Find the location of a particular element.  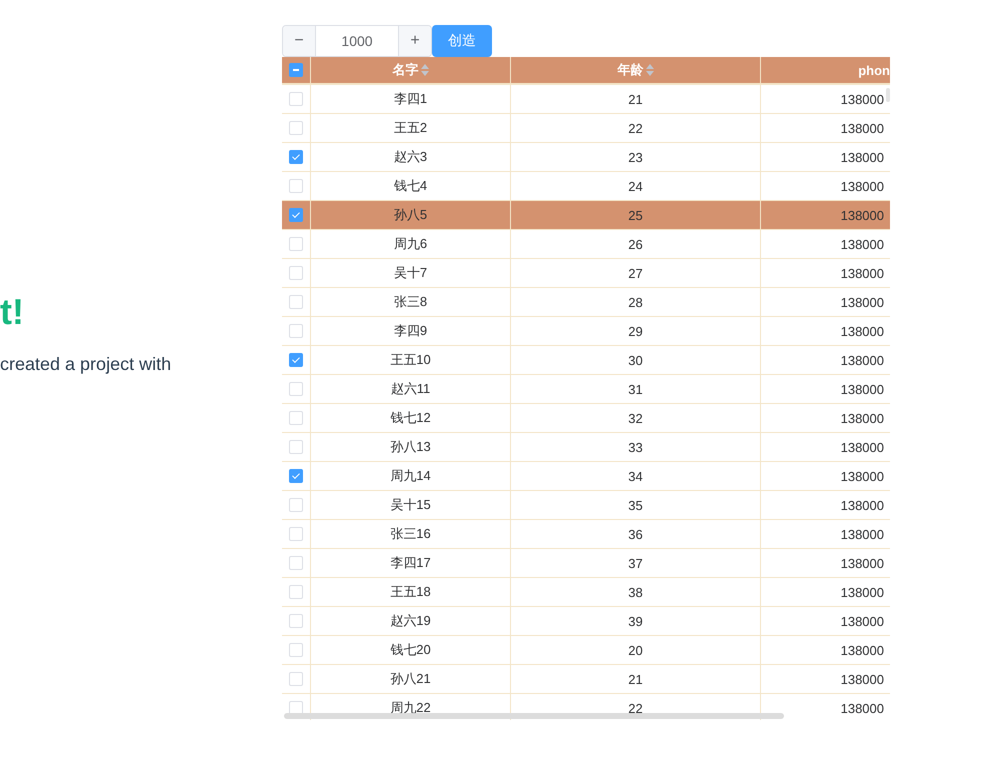

table-cell: 30 is located at coordinates (635, 360).